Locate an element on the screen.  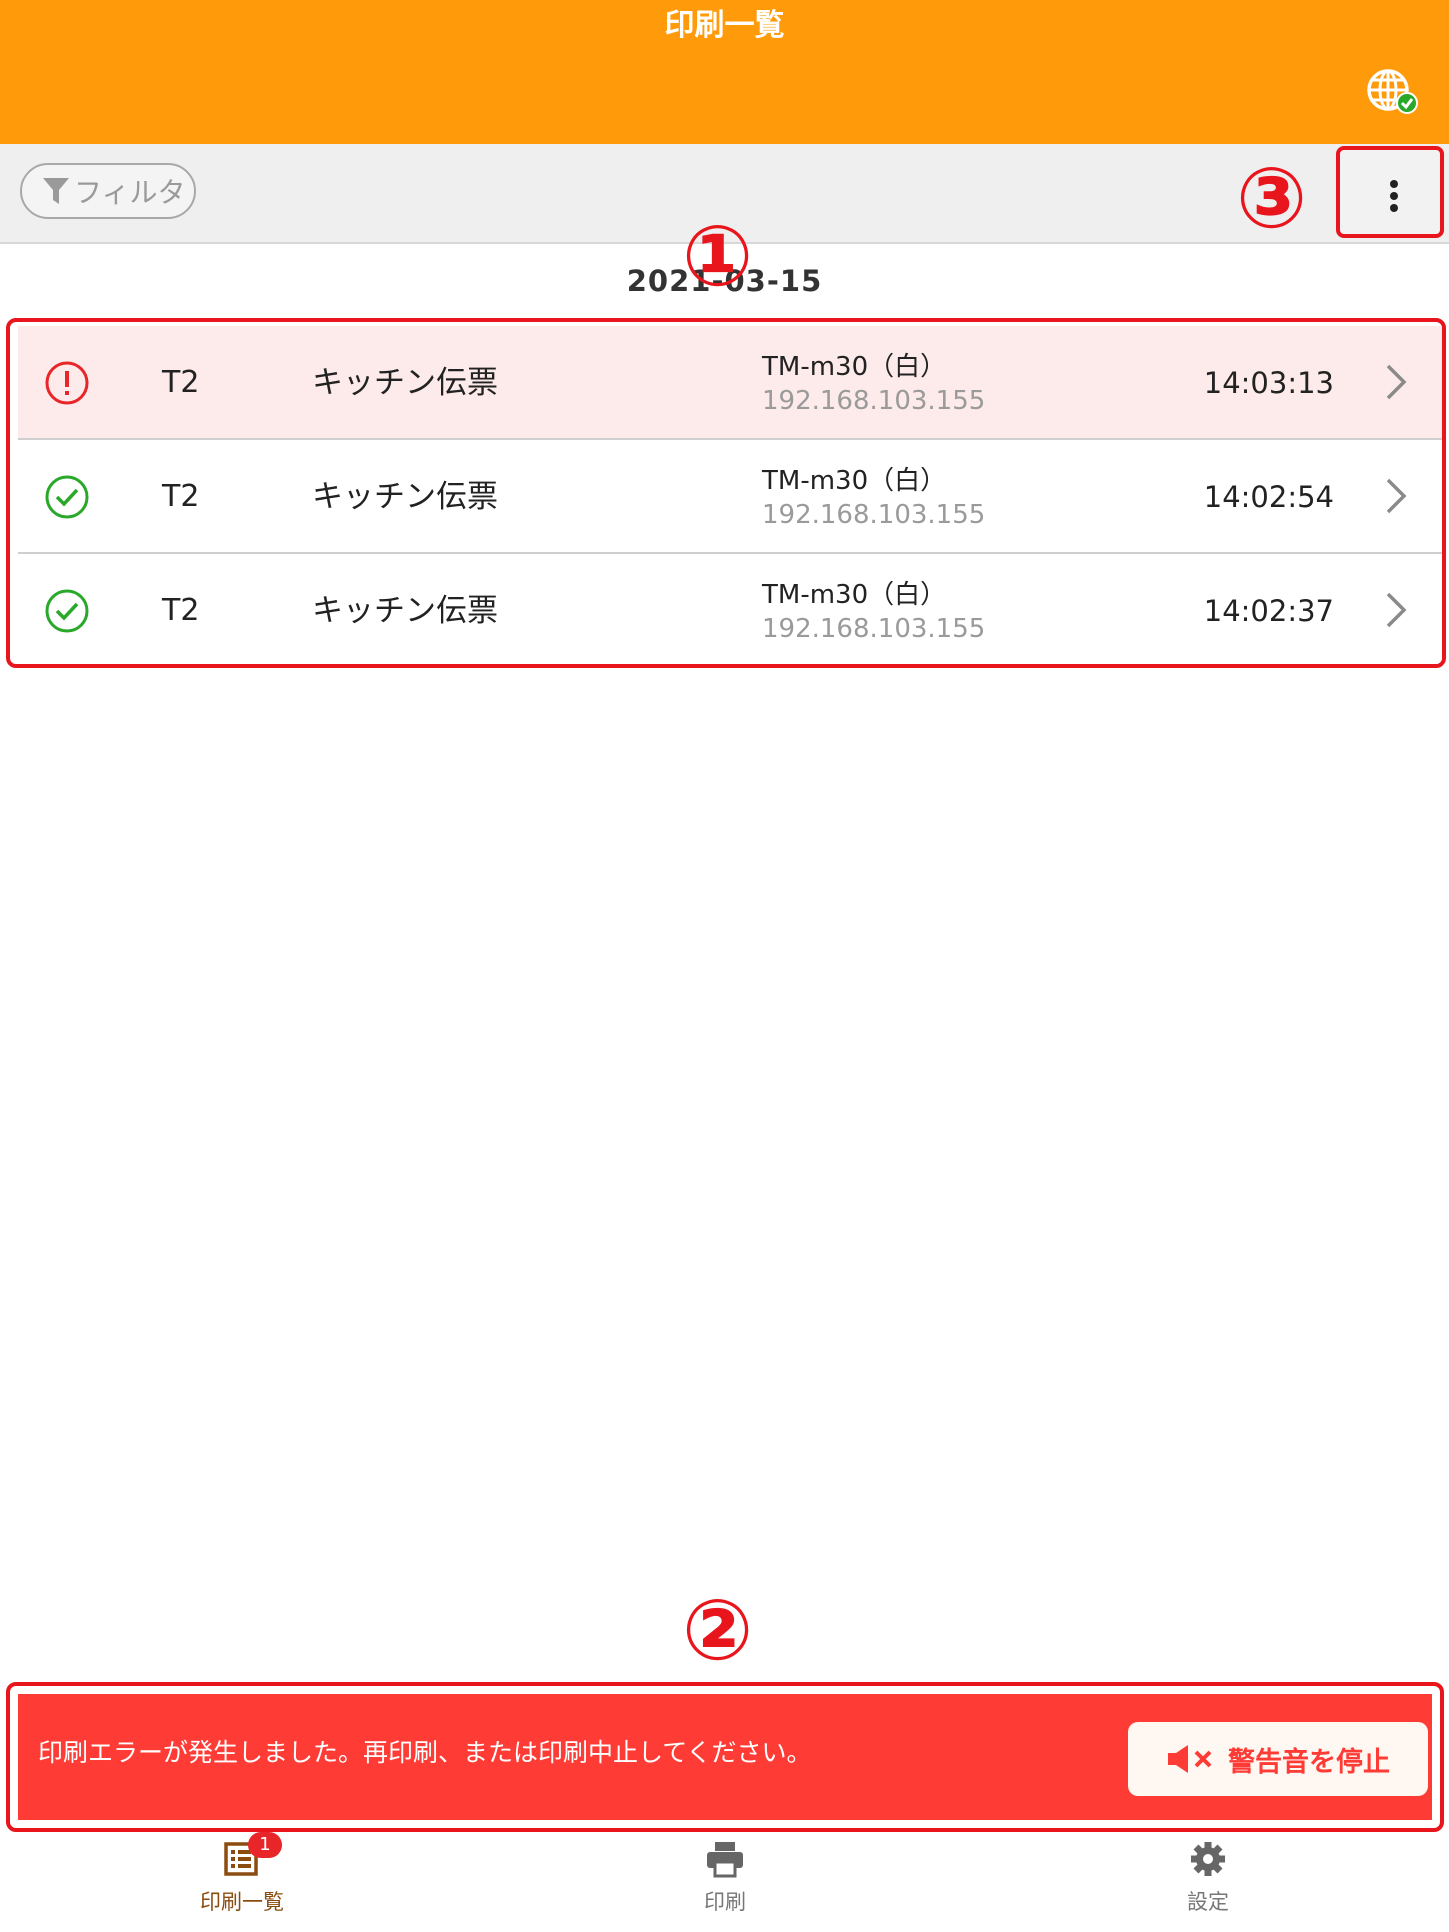
bottom-tab-bar: 1 印刷一覧 印刷 設定 is located at coordinates (724, 1882).